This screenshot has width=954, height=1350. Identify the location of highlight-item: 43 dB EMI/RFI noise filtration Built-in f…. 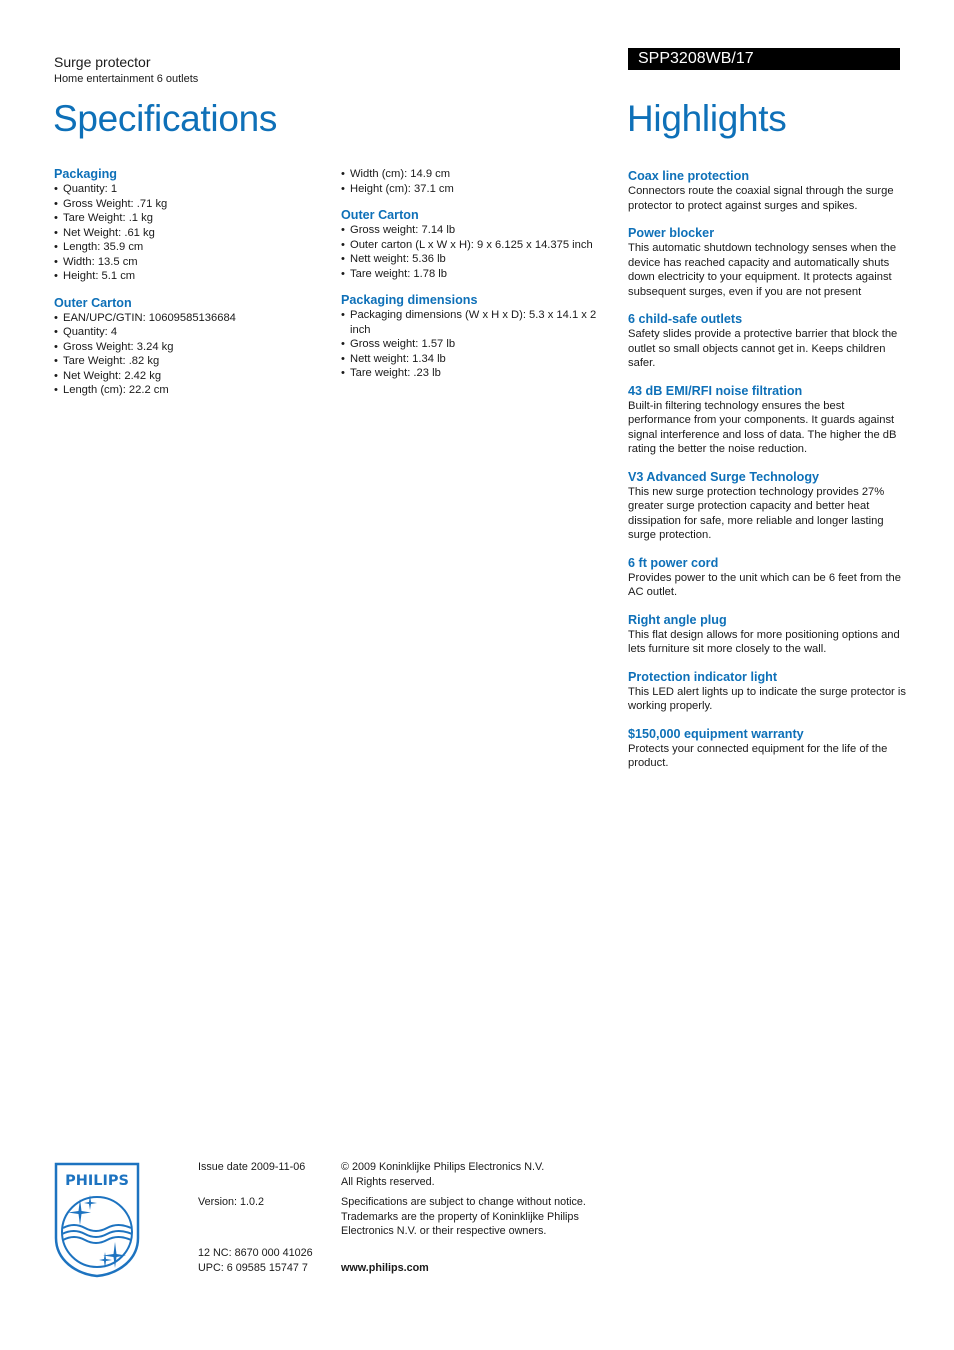
(767, 420).